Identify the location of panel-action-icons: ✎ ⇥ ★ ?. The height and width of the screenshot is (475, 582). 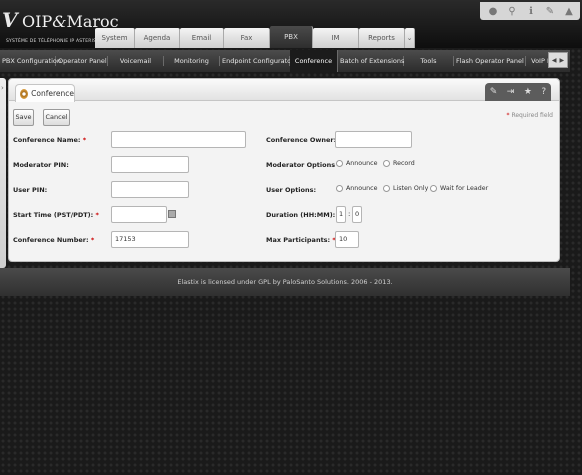
(518, 92).